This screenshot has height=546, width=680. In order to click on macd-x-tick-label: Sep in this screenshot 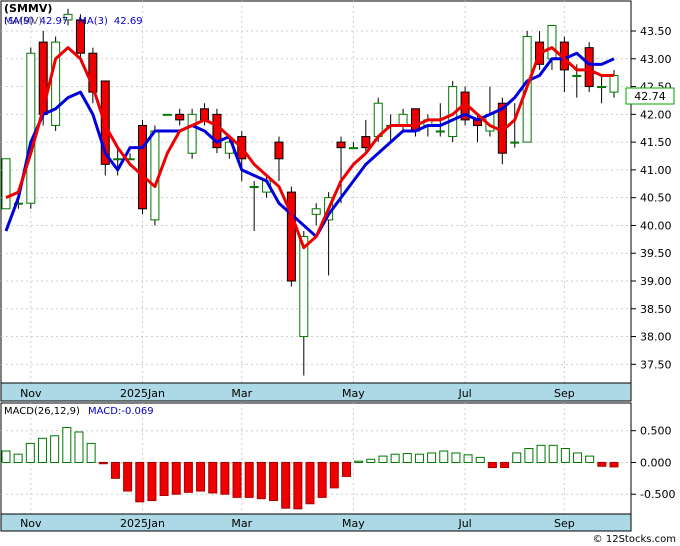, I will do `click(564, 523)`.